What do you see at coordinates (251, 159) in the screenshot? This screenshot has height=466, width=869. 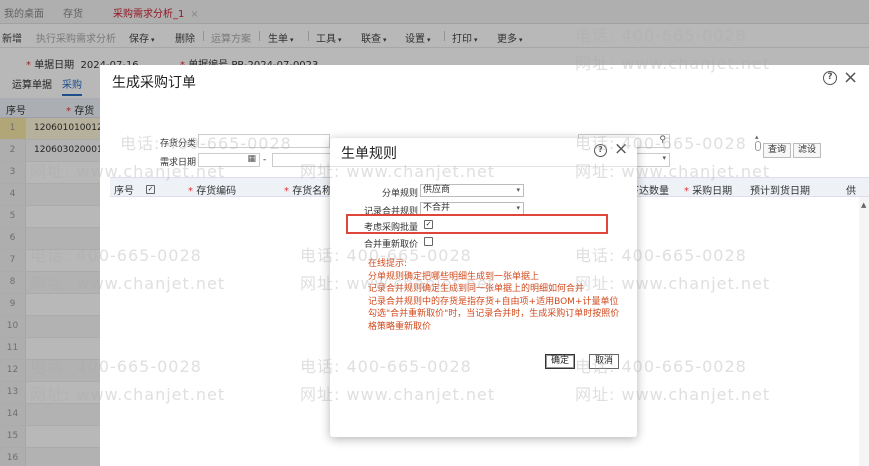 I see `calendar-icon: ▦` at bounding box center [251, 159].